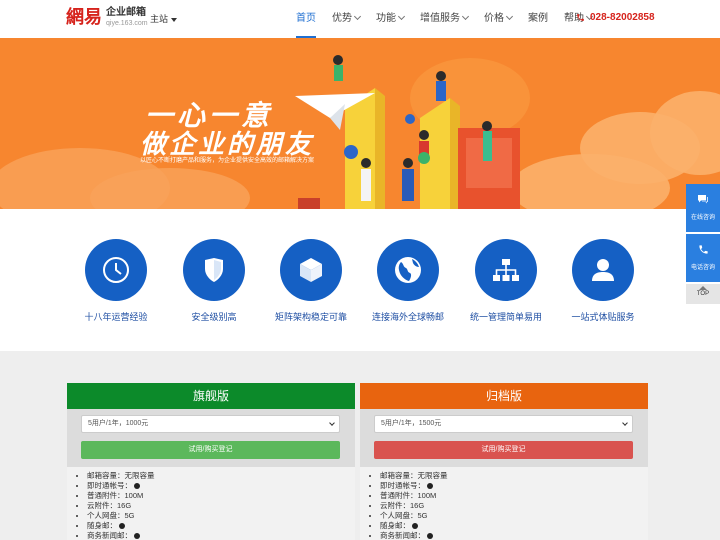  What do you see at coordinates (505, 317) in the screenshot?
I see `feature-label: 统一管理简单易用` at bounding box center [505, 317].